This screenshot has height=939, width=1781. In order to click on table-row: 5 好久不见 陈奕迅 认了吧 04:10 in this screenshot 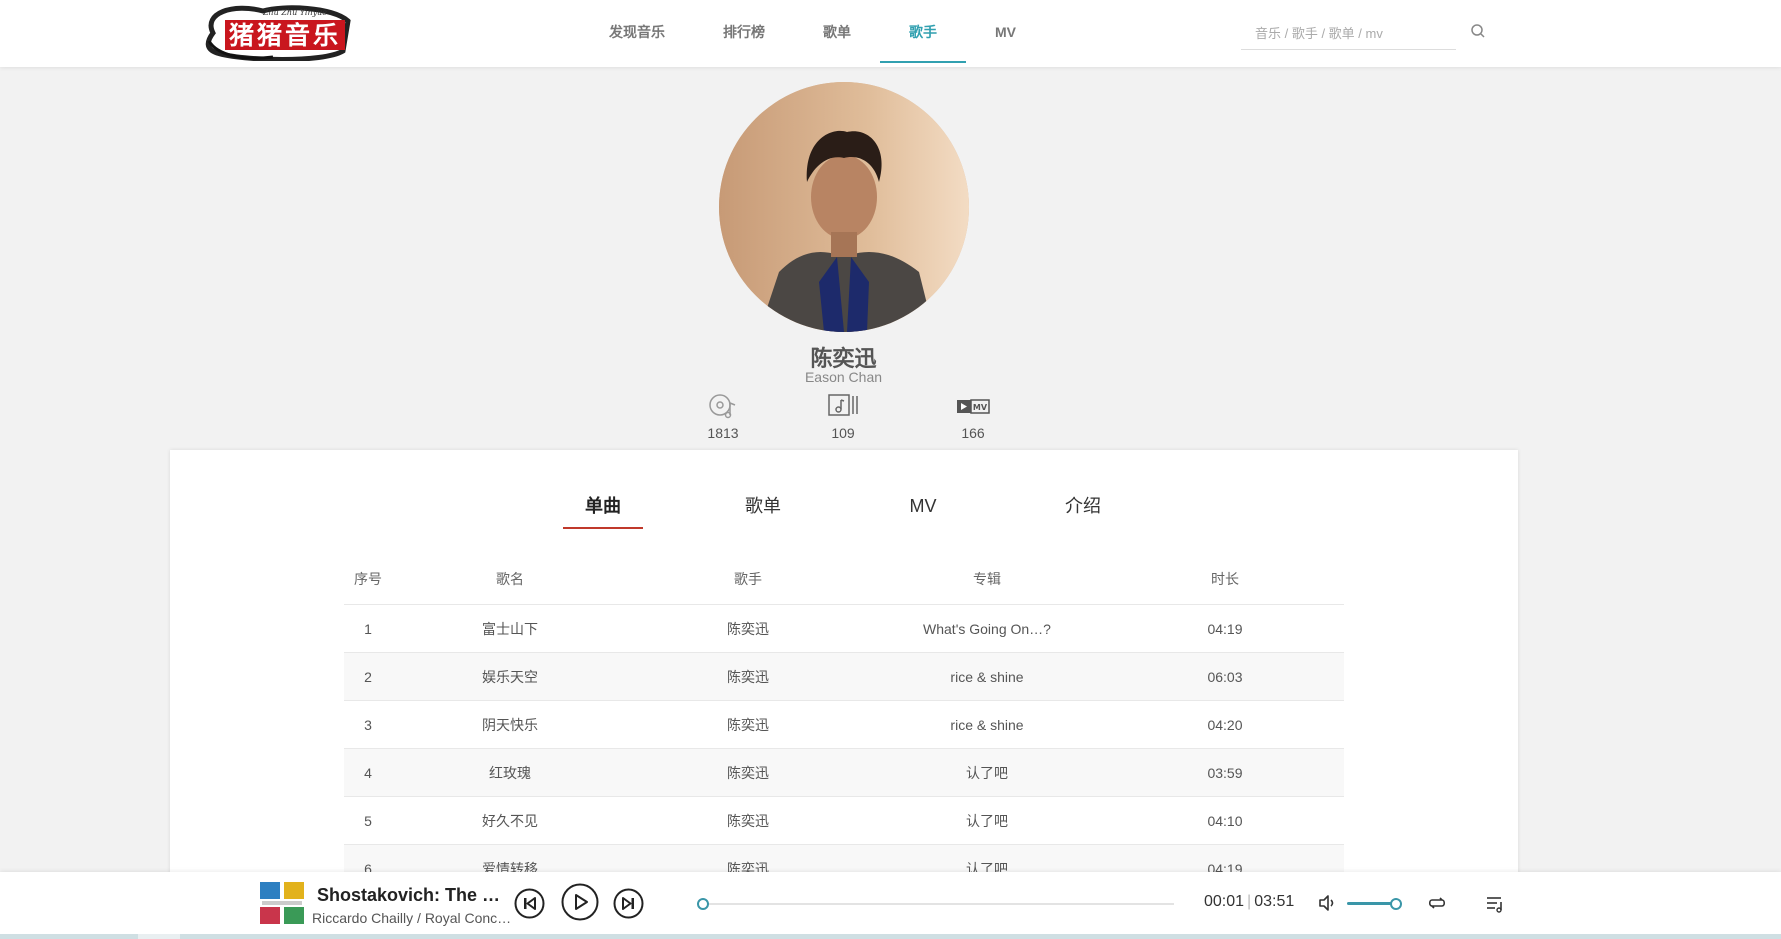, I will do `click(844, 820)`.